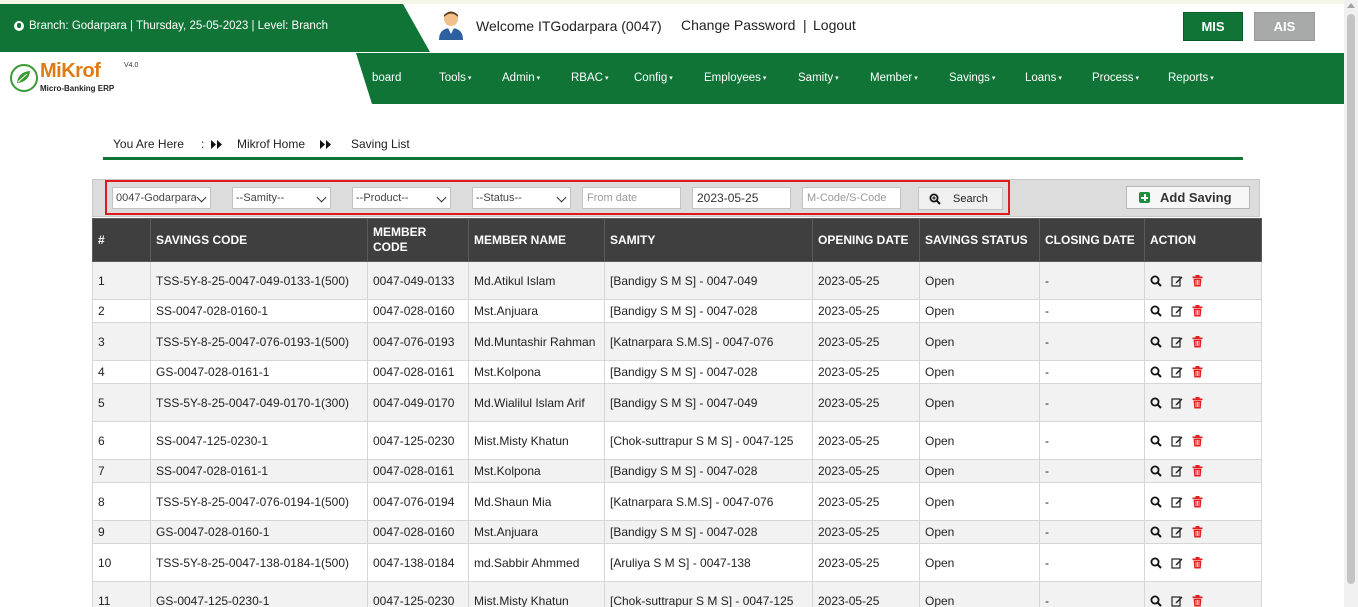 Image resolution: width=1358 pixels, height=607 pixels. What do you see at coordinates (1351, 5) in the screenshot?
I see `scroll-up-icon` at bounding box center [1351, 5].